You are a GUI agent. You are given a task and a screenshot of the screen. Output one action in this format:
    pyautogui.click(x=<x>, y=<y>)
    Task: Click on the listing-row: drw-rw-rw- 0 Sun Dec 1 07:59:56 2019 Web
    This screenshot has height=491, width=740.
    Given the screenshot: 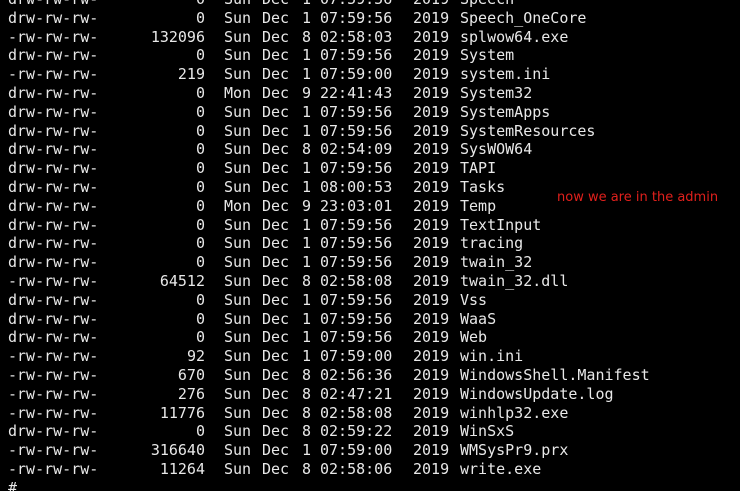 What is the action you would take?
    pyautogui.click(x=370, y=337)
    